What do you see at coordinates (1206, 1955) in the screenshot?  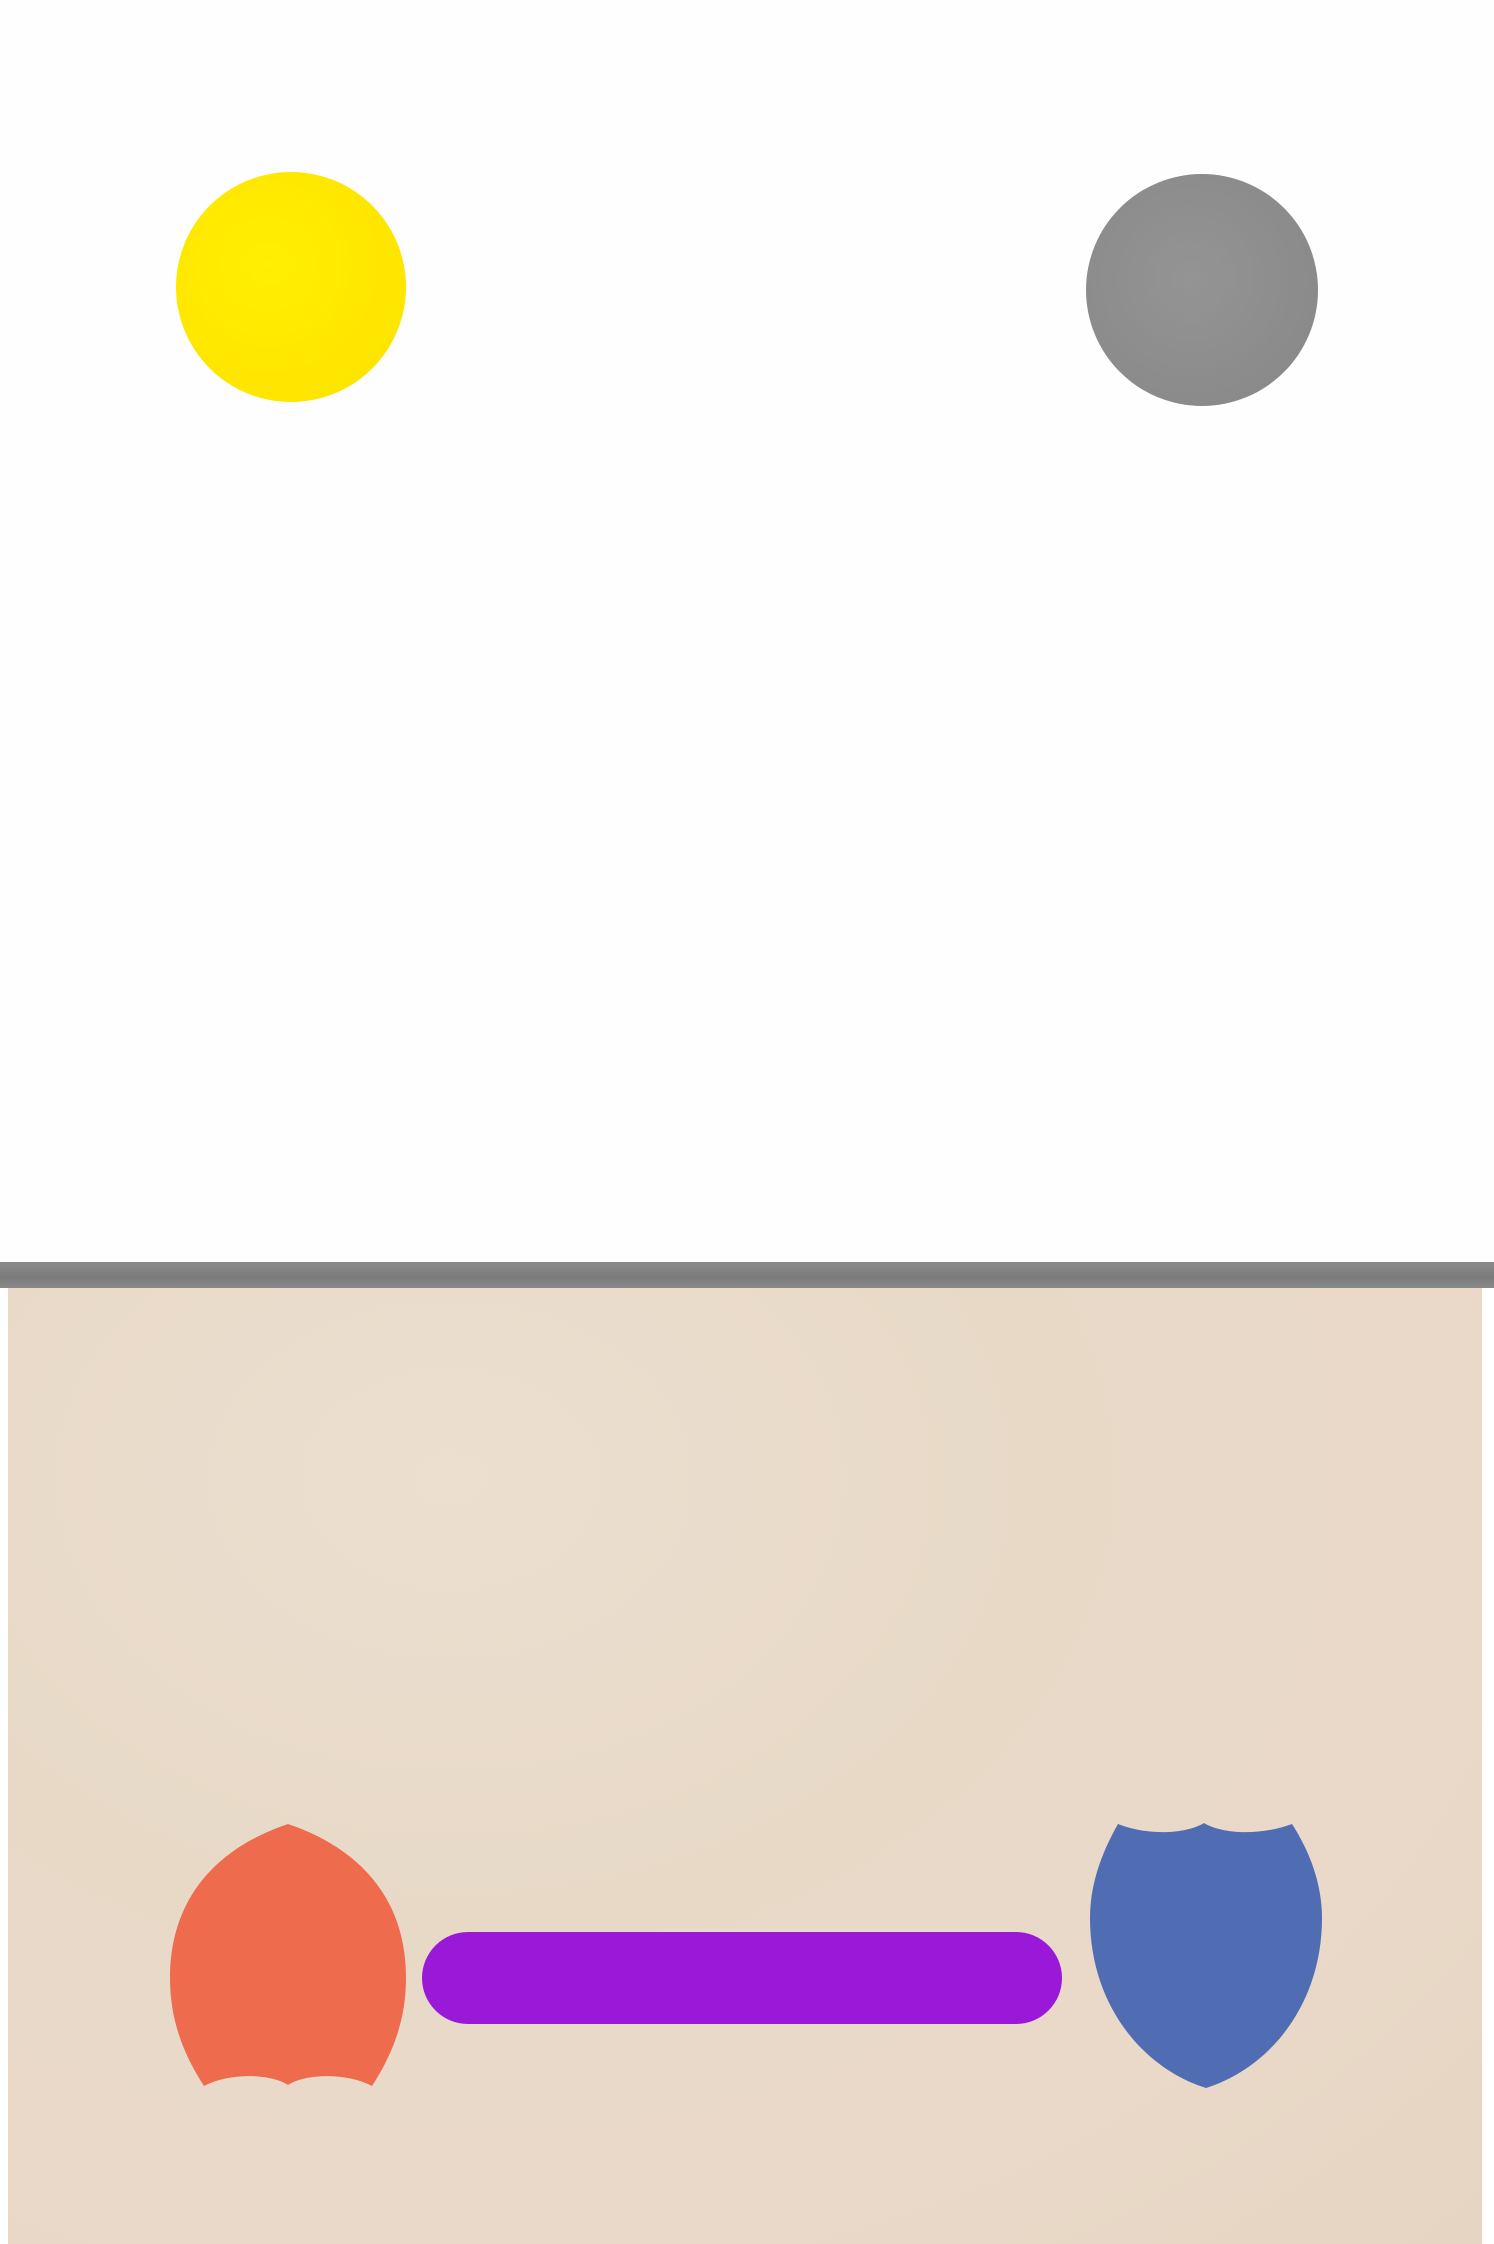 I see `blue-blob` at bounding box center [1206, 1955].